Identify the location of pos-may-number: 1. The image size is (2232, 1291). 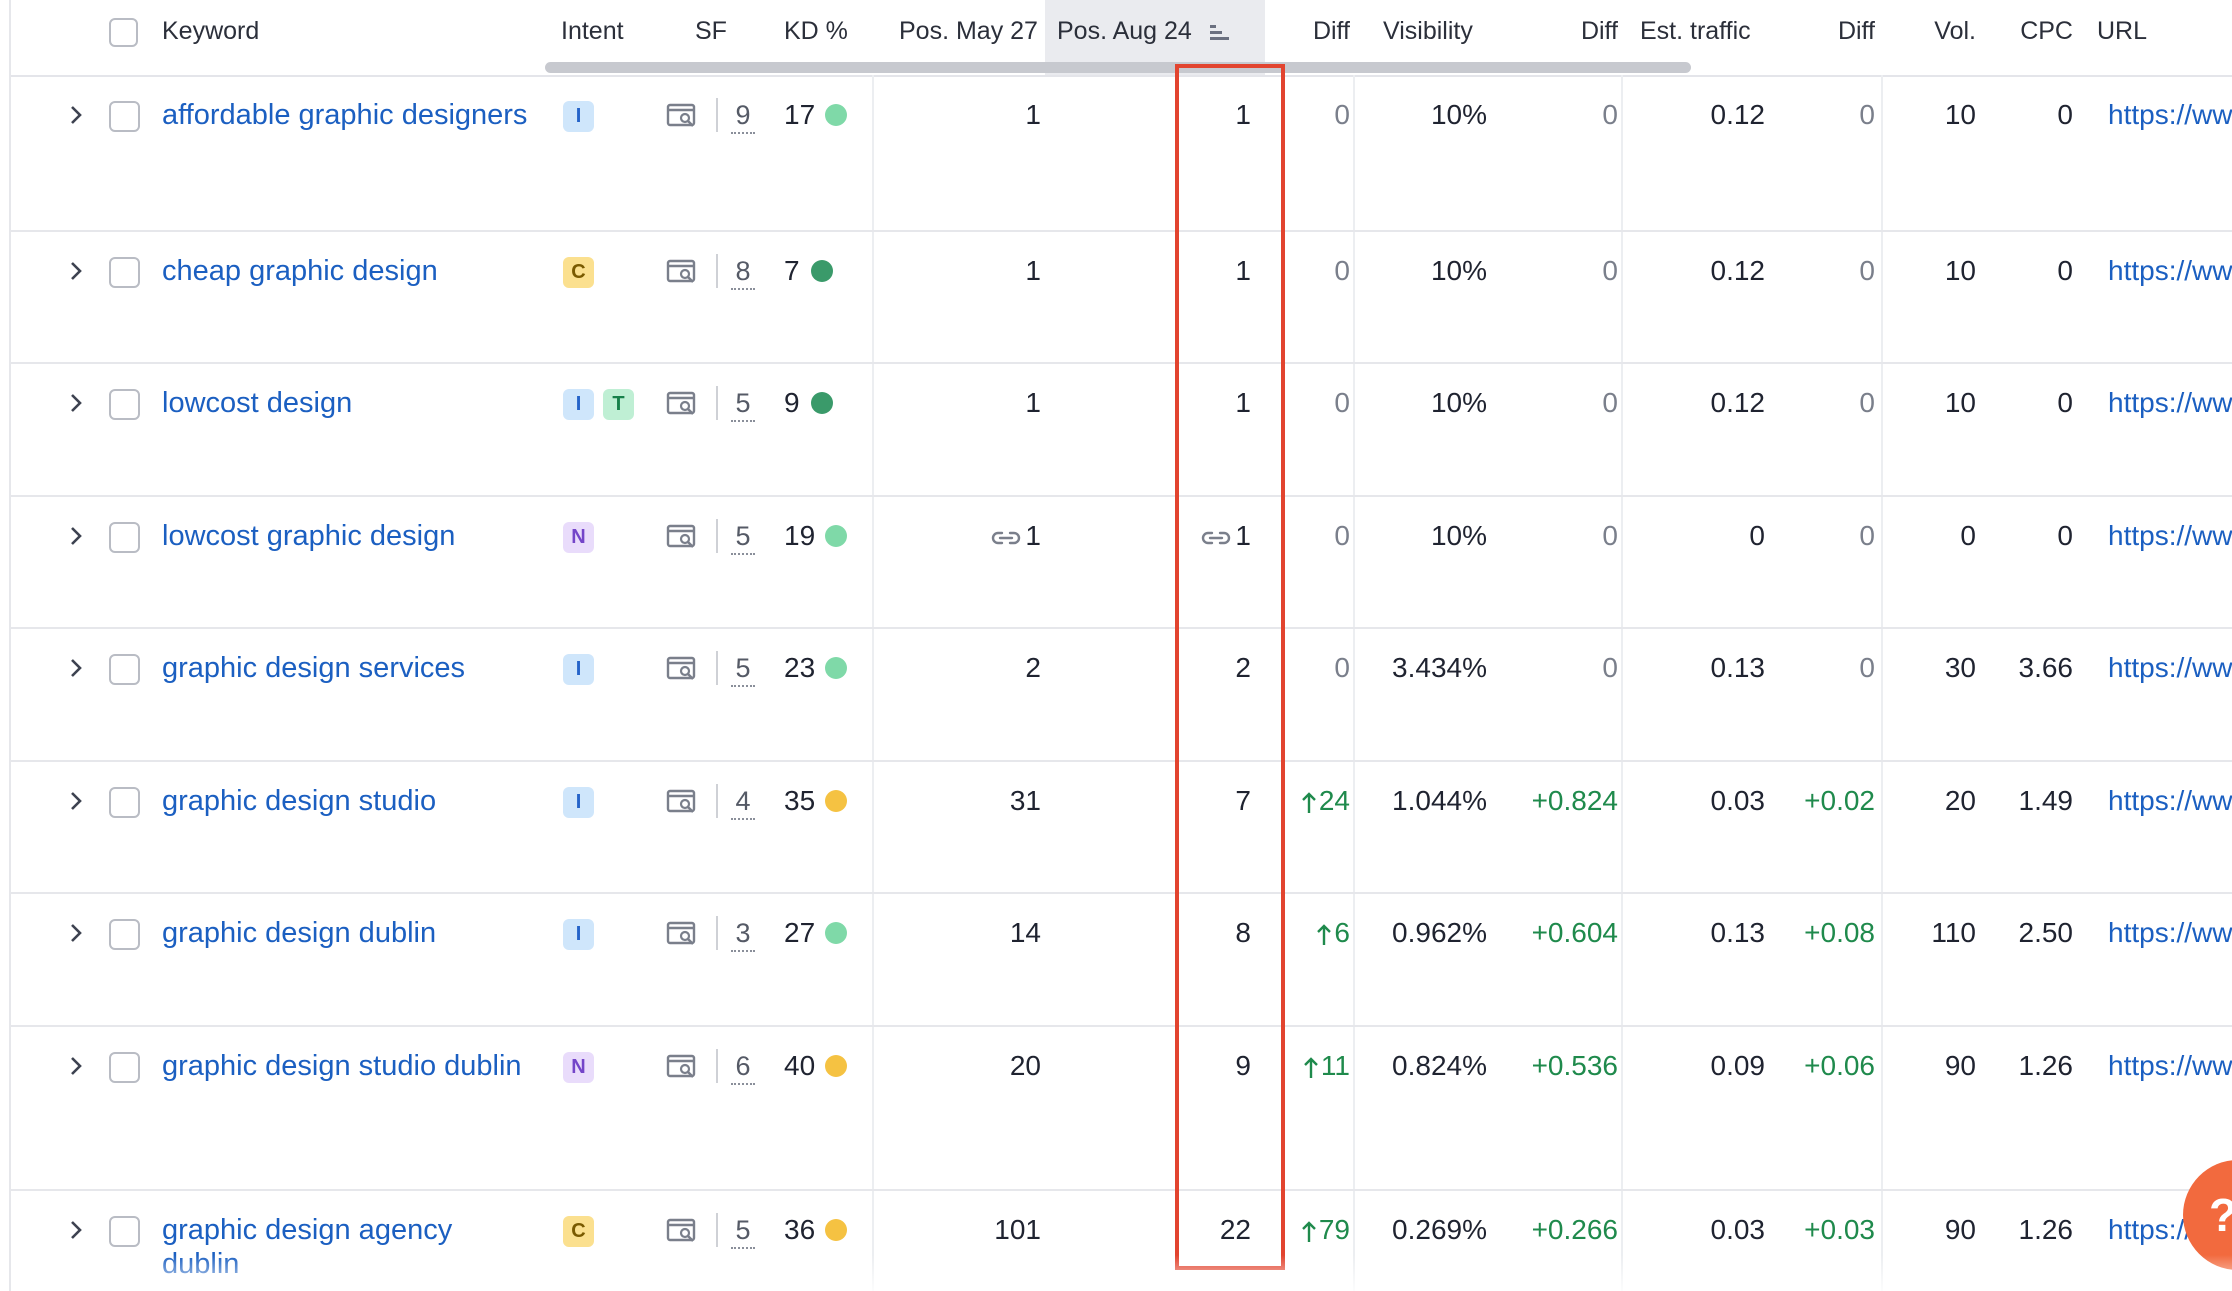
(1033, 535).